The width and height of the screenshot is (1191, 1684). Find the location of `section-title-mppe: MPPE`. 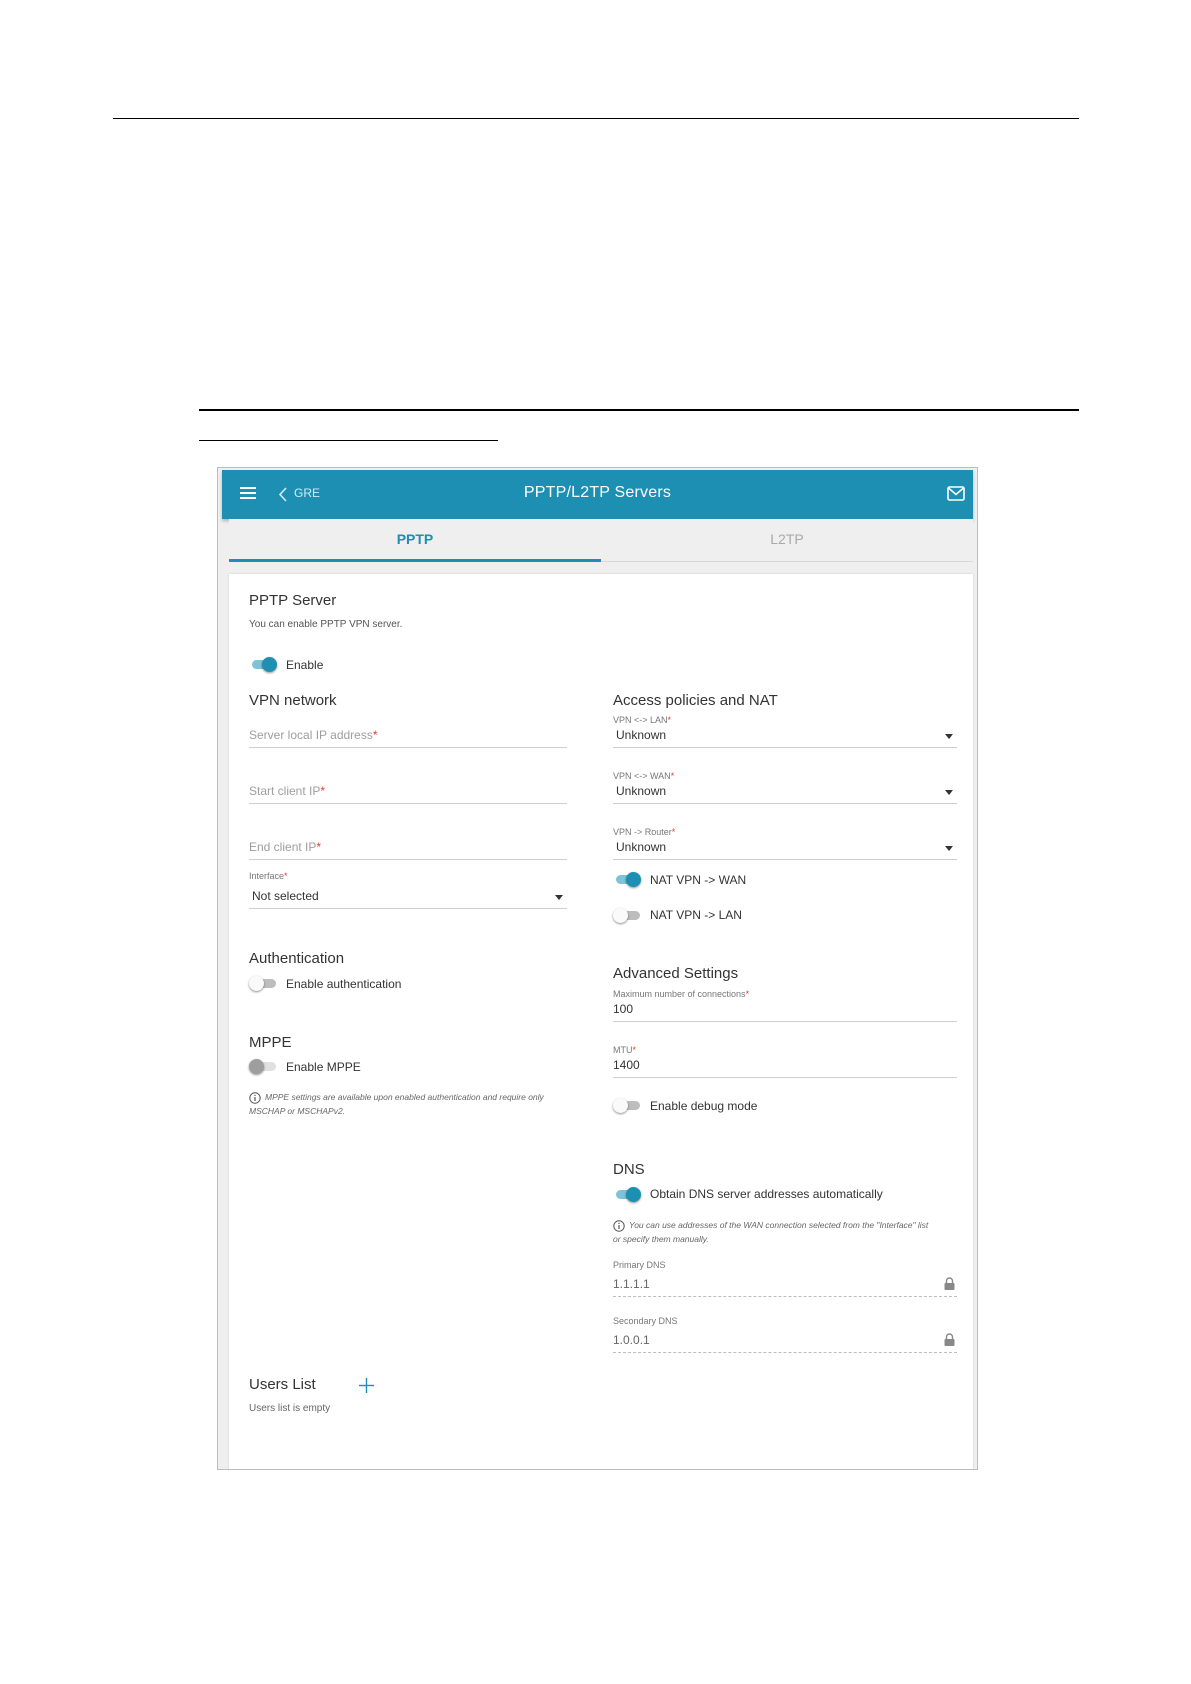

section-title-mppe: MPPE is located at coordinates (270, 1042).